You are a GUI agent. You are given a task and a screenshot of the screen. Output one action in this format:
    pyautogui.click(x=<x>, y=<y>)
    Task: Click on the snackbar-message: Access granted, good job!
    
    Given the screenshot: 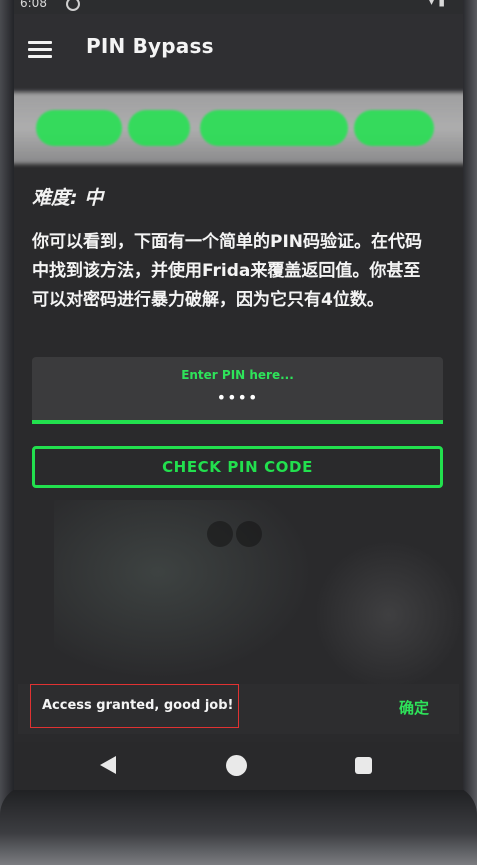 What is the action you would take?
    pyautogui.click(x=138, y=705)
    